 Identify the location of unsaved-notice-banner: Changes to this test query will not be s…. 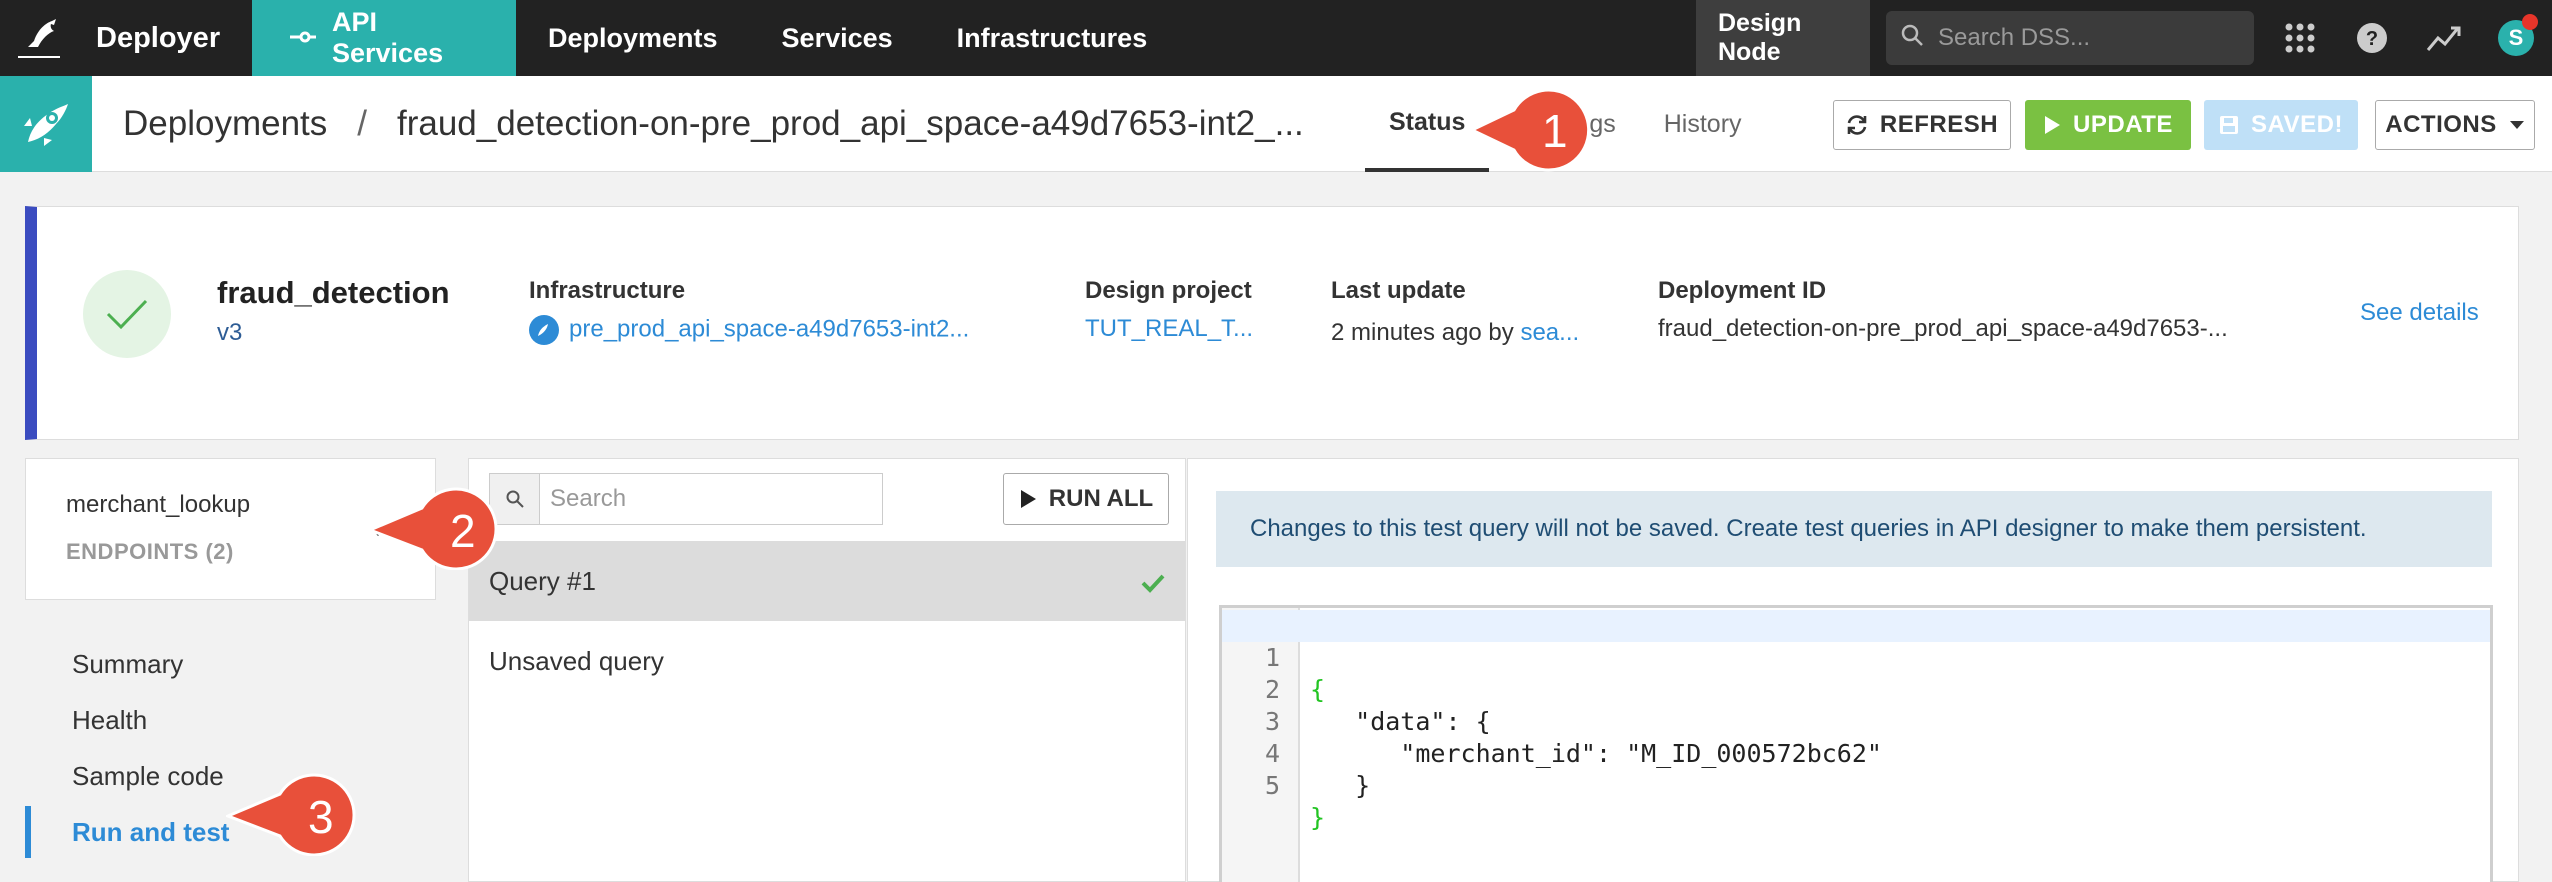
(1854, 529).